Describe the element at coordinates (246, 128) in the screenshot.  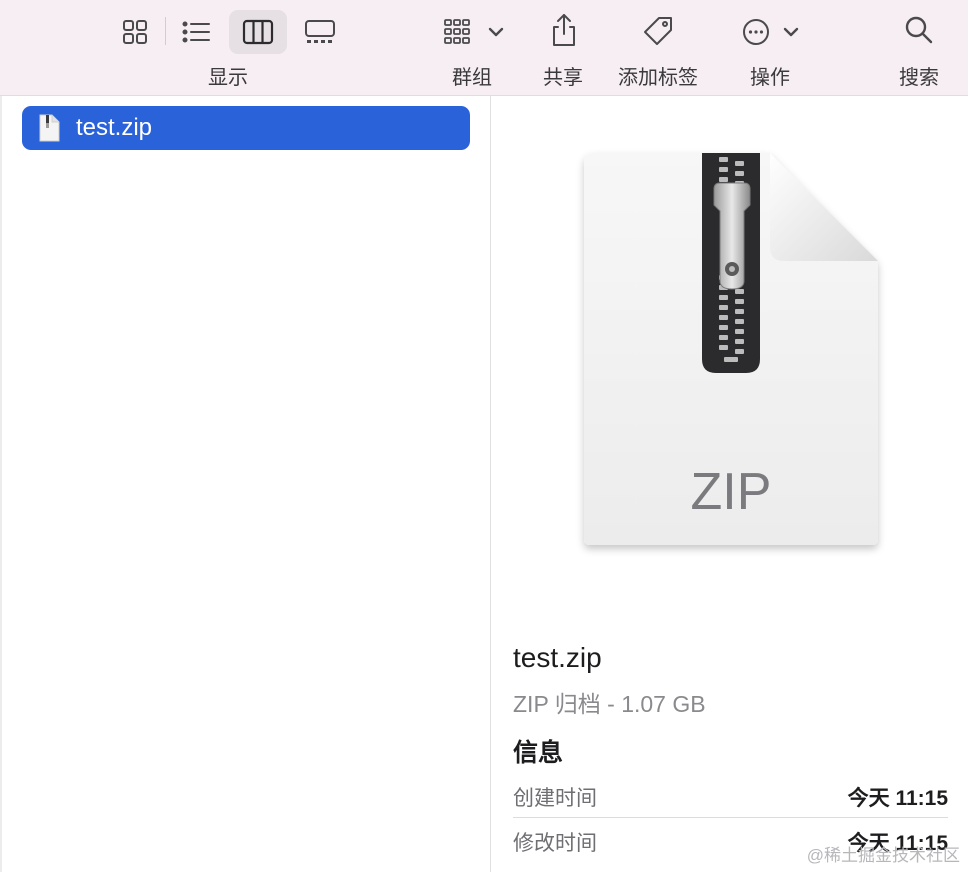
I see `file-row-test-zip: test.zip` at that location.